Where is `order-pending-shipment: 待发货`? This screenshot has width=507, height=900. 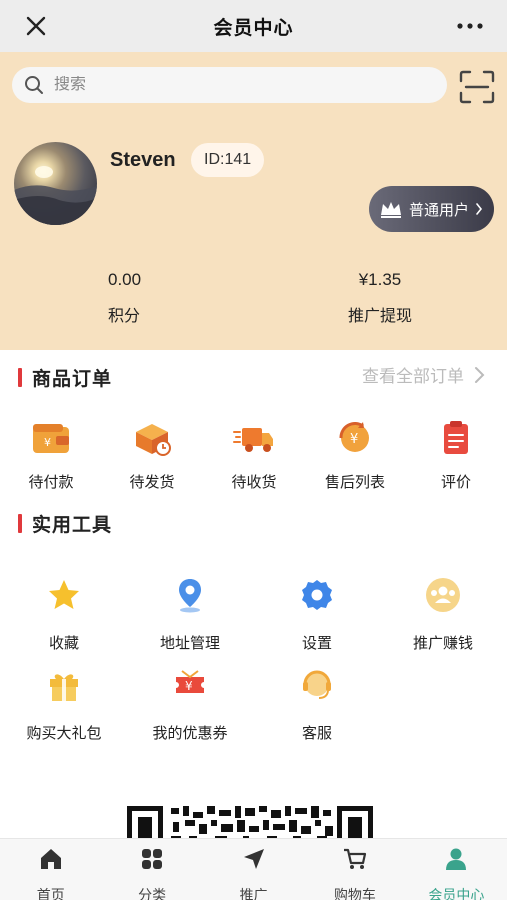 order-pending-shipment: 待发货 is located at coordinates (152, 455).